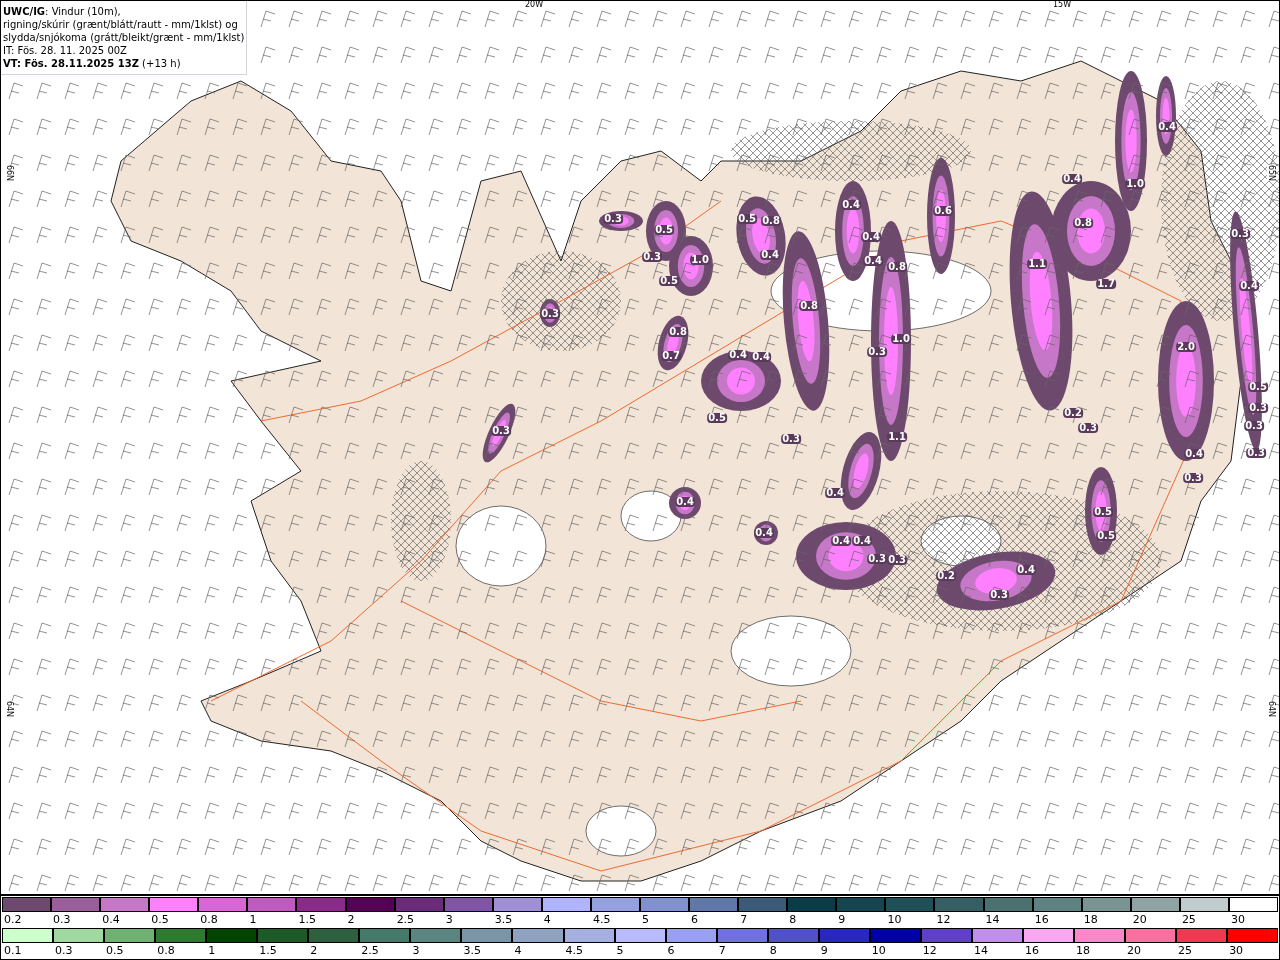 The height and width of the screenshot is (960, 1280). Describe the element at coordinates (1031, 951) in the screenshot. I see `legend-label: 16` at that location.